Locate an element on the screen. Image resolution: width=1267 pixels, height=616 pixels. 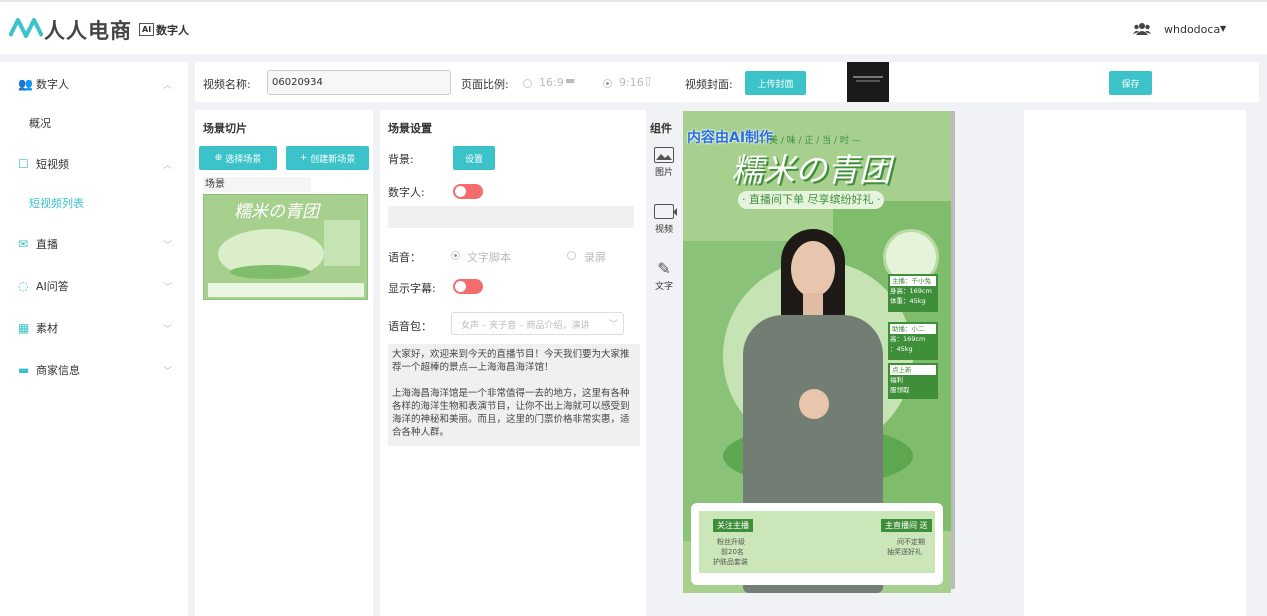
voice-package-select: 女声 – 夹子音 – 商品介绍，演讲 ﹀ is located at coordinates (537, 323).